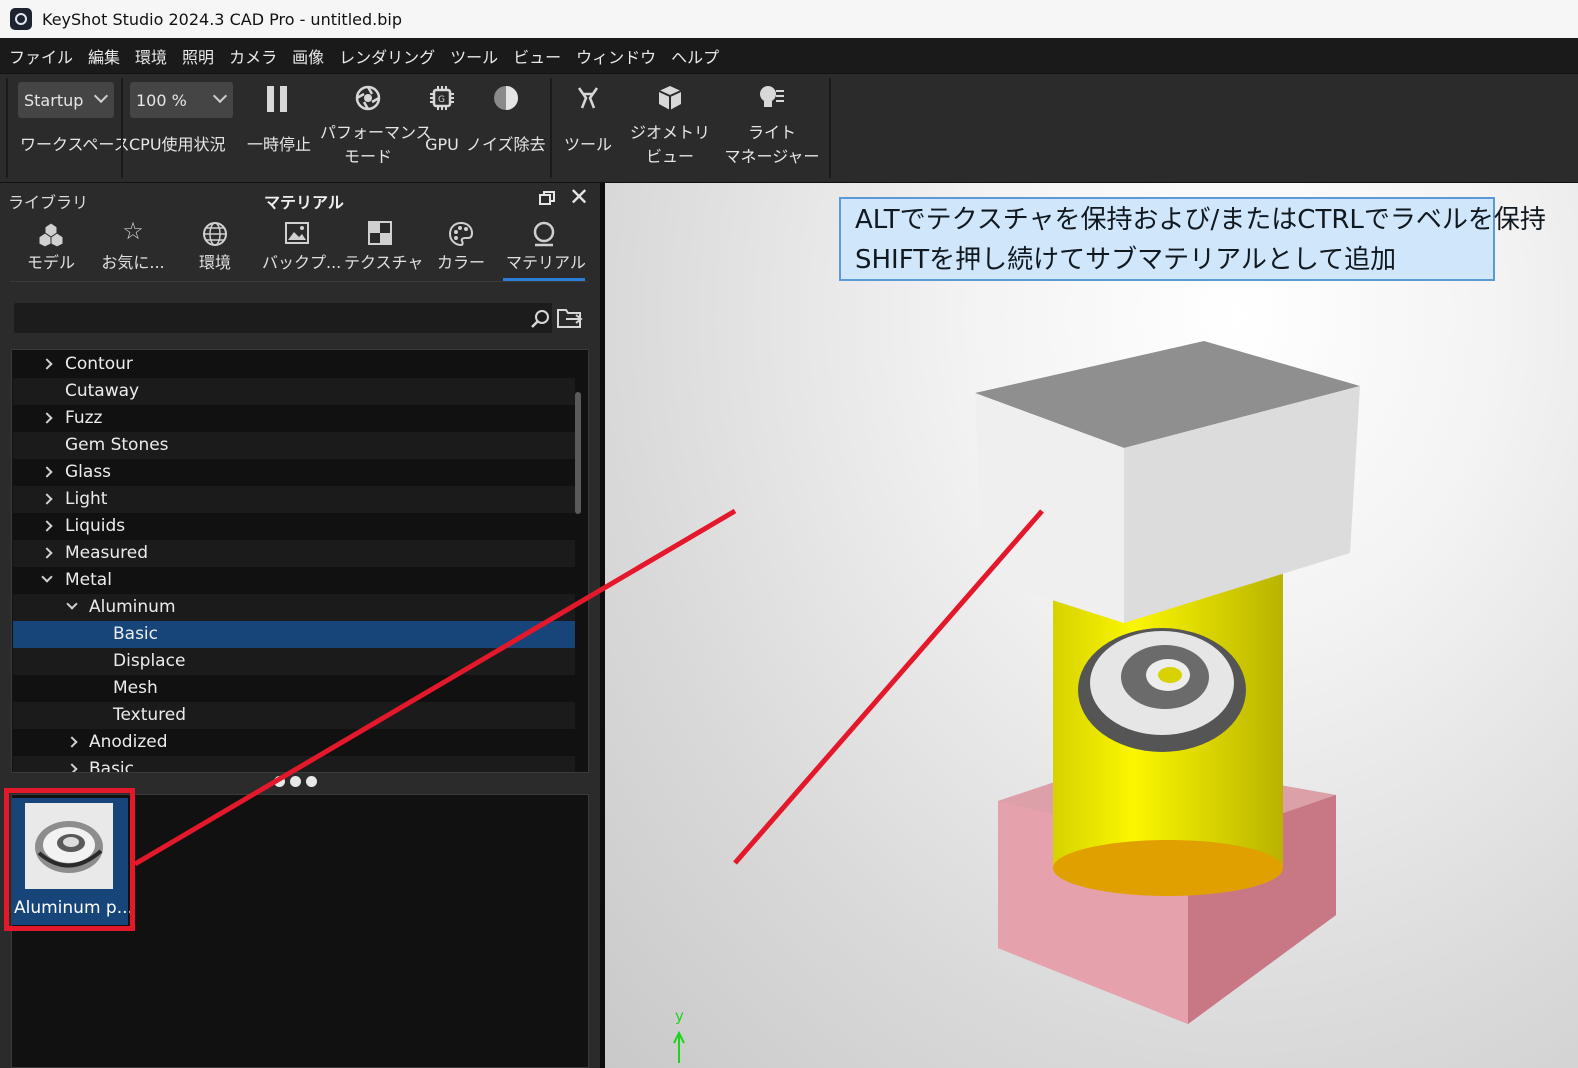 Image resolution: width=1578 pixels, height=1068 pixels. Describe the element at coordinates (376, 128) in the screenshot. I see `performance-mode-button: パフォーマンス モード` at that location.